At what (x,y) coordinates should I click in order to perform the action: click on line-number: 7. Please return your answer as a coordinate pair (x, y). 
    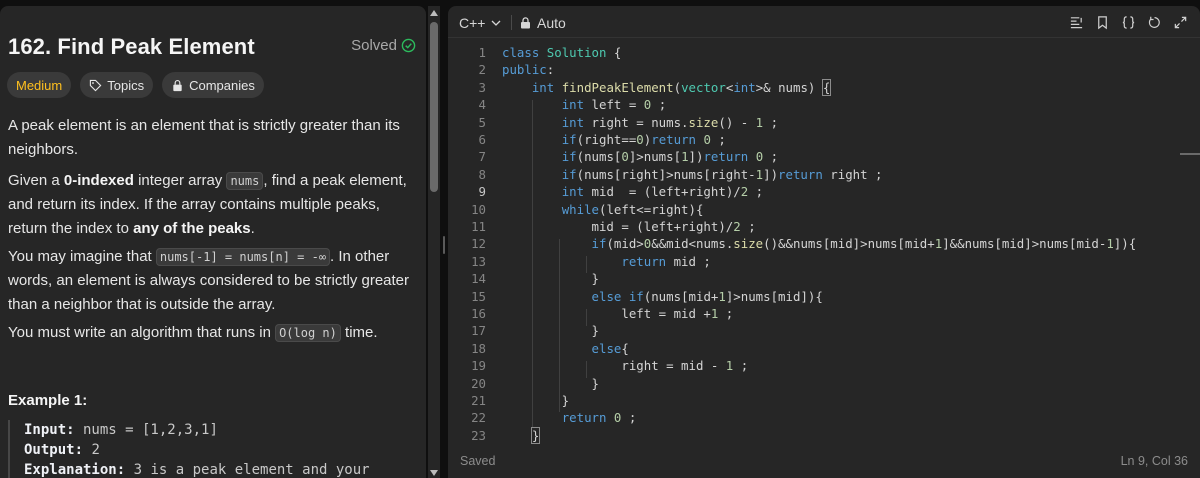
    Looking at the image, I should click on (482, 157).